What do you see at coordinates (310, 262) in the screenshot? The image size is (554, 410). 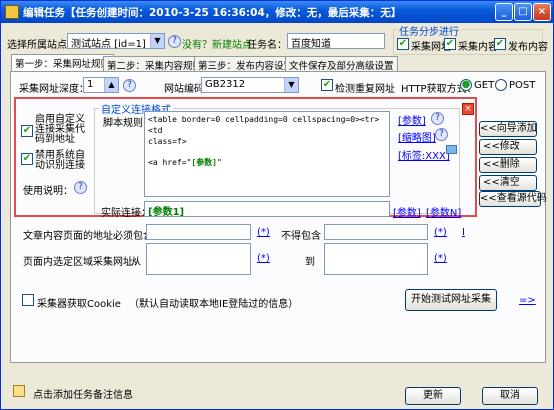 I see `to-label: 到` at bounding box center [310, 262].